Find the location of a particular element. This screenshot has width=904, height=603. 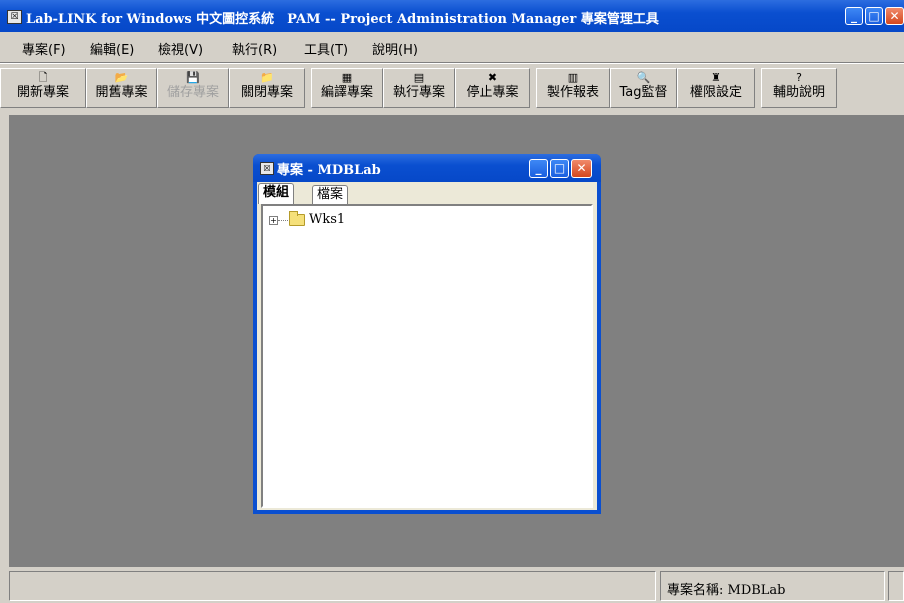

child-close-button: ✕ is located at coordinates (581, 168).